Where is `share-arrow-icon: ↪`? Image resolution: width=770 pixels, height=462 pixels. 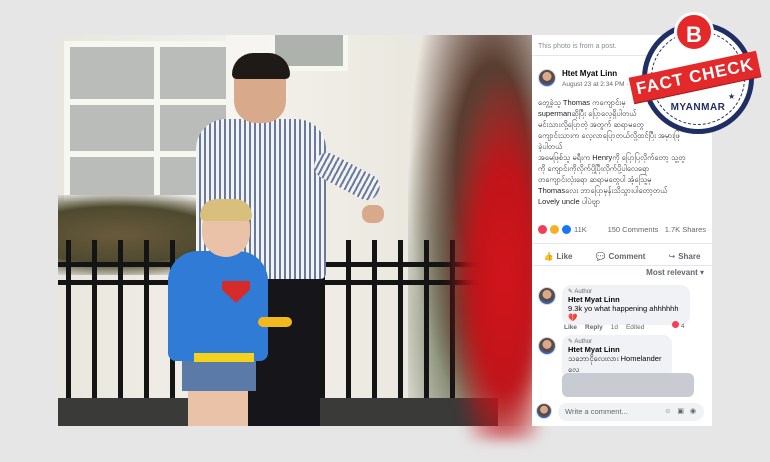 share-arrow-icon: ↪ is located at coordinates (672, 256).